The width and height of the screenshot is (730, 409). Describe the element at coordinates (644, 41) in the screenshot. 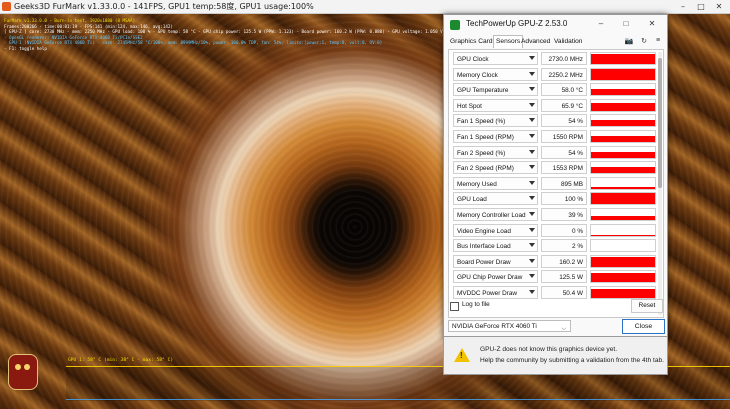

I see `refresh-icon: ↻` at that location.